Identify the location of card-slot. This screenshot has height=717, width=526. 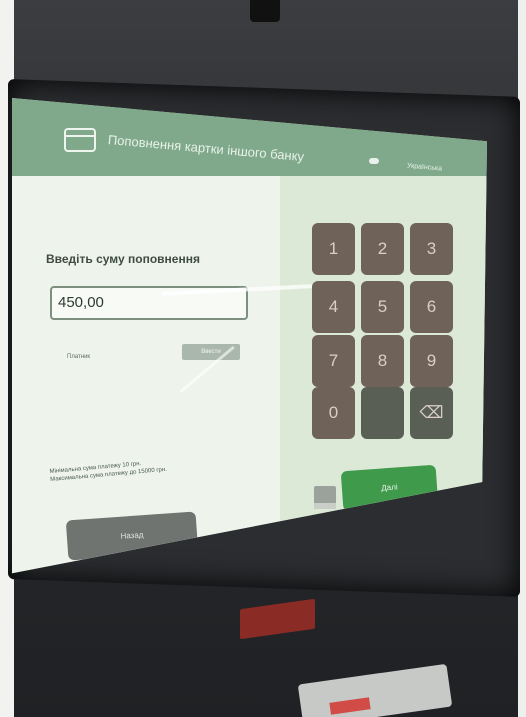
(277, 619).